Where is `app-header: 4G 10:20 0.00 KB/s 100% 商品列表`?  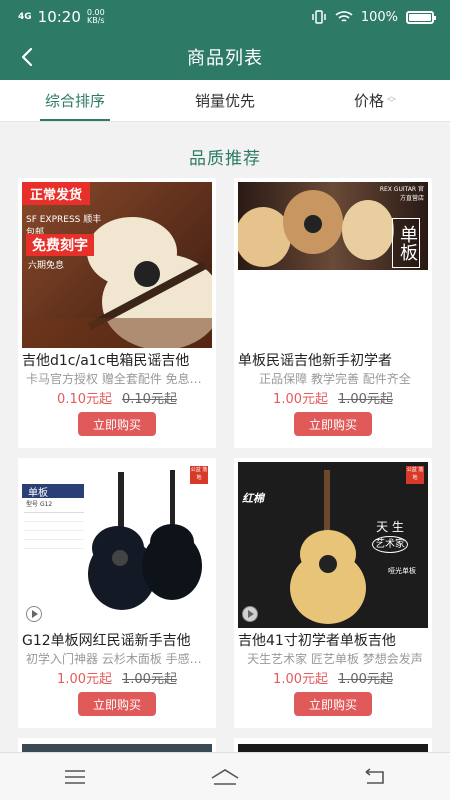 app-header: 4G 10:20 0.00 KB/s 100% 商品列表 is located at coordinates (225, 40).